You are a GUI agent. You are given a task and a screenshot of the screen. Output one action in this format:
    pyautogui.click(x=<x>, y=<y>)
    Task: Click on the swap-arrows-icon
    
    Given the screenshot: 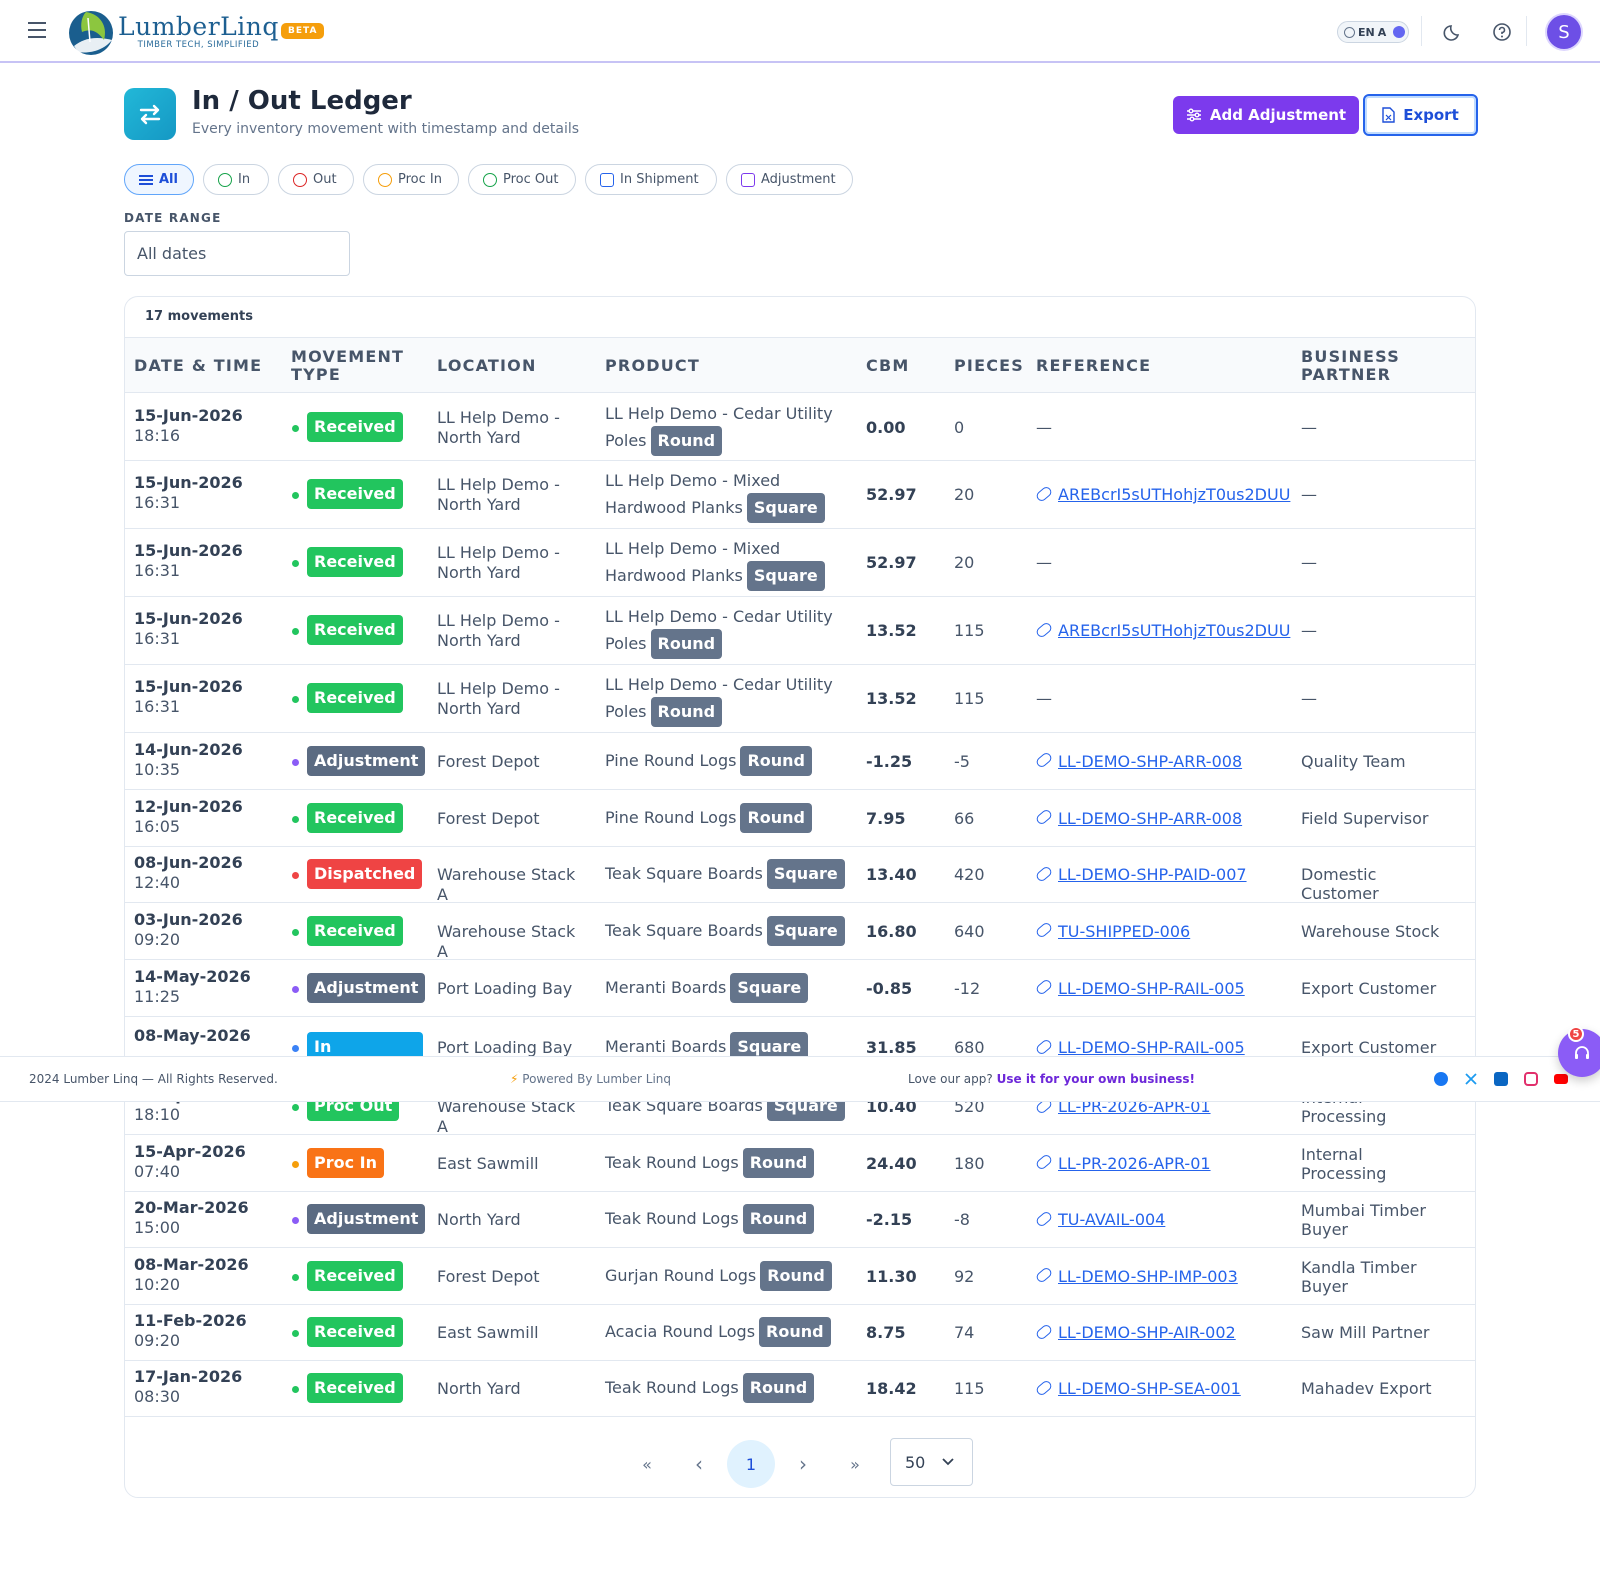 What is the action you would take?
    pyautogui.click(x=150, y=114)
    